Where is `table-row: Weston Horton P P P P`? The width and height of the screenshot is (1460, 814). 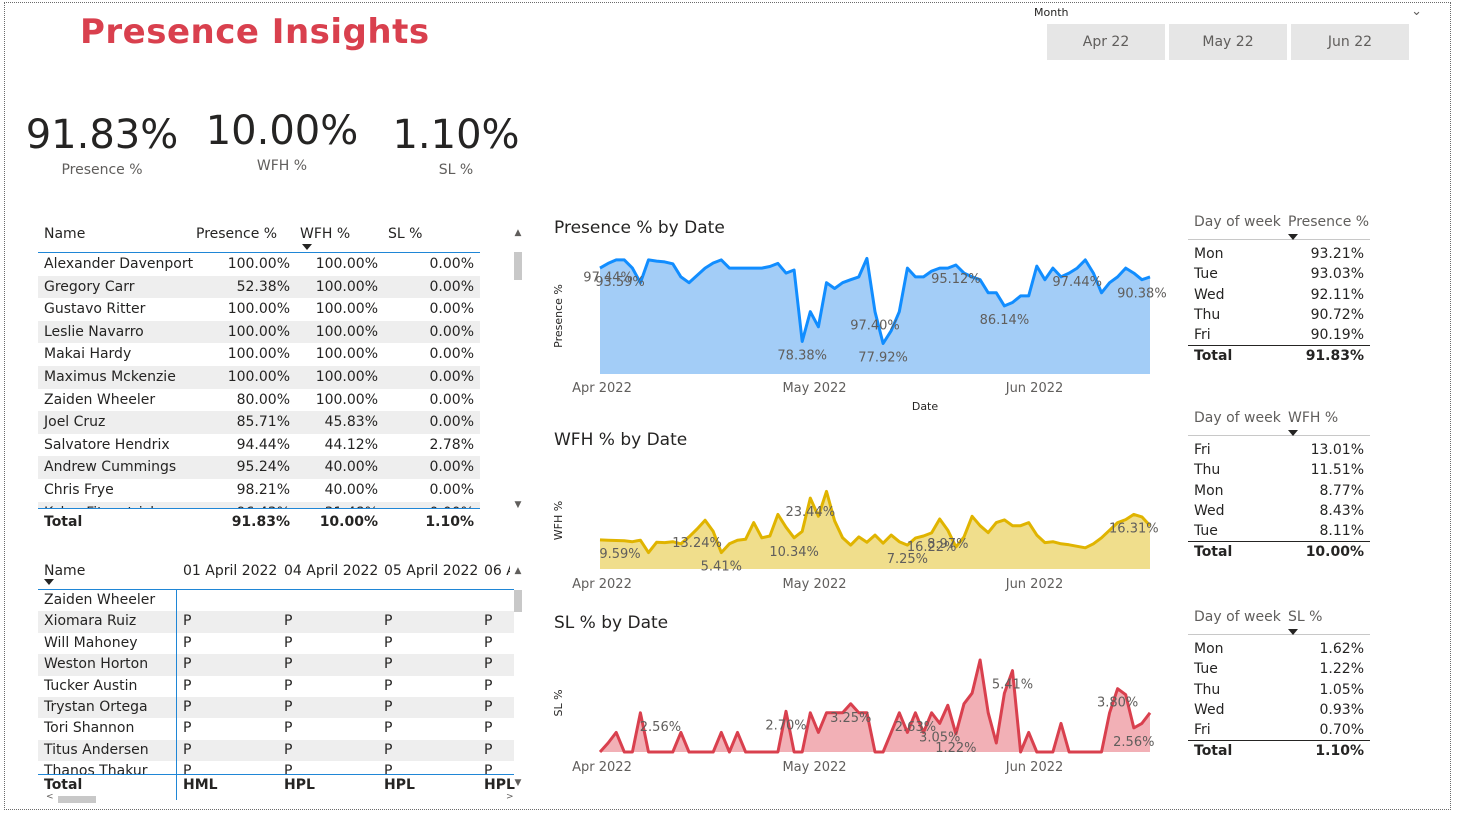 table-row: Weston Horton P P P P is located at coordinates (276, 665).